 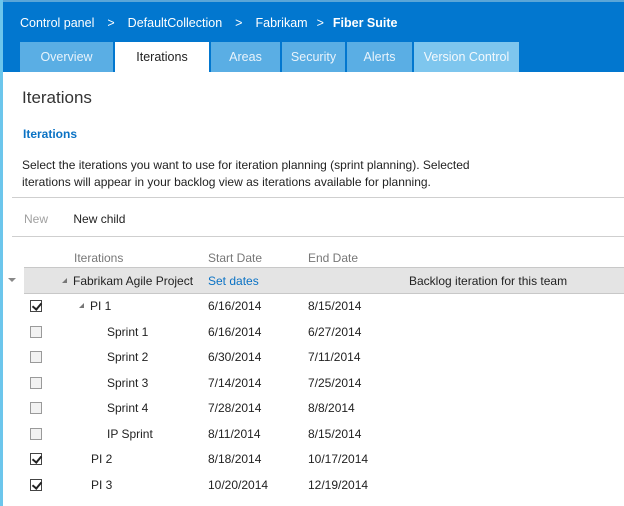 What do you see at coordinates (235, 382) in the screenshot?
I see `start-date: 7/14/2014` at bounding box center [235, 382].